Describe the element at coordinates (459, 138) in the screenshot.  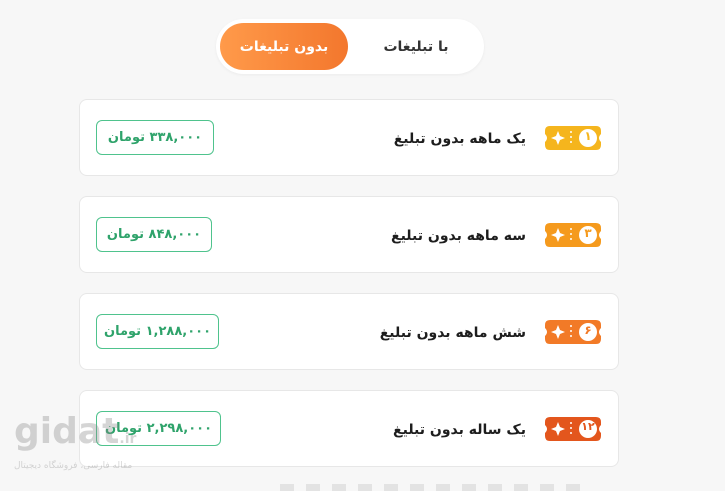
I see `plan-name: یک ماهه بدون تبلیغ` at that location.